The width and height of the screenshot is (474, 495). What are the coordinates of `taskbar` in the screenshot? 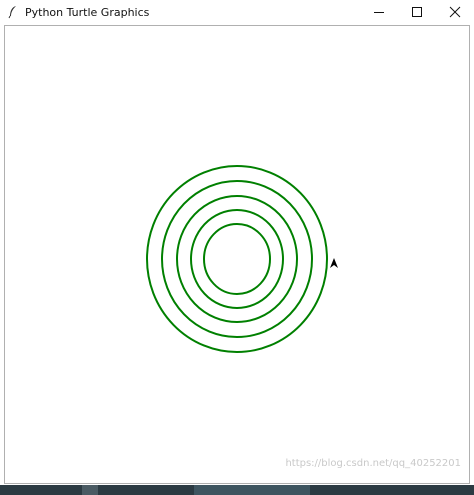 It's located at (237, 490).